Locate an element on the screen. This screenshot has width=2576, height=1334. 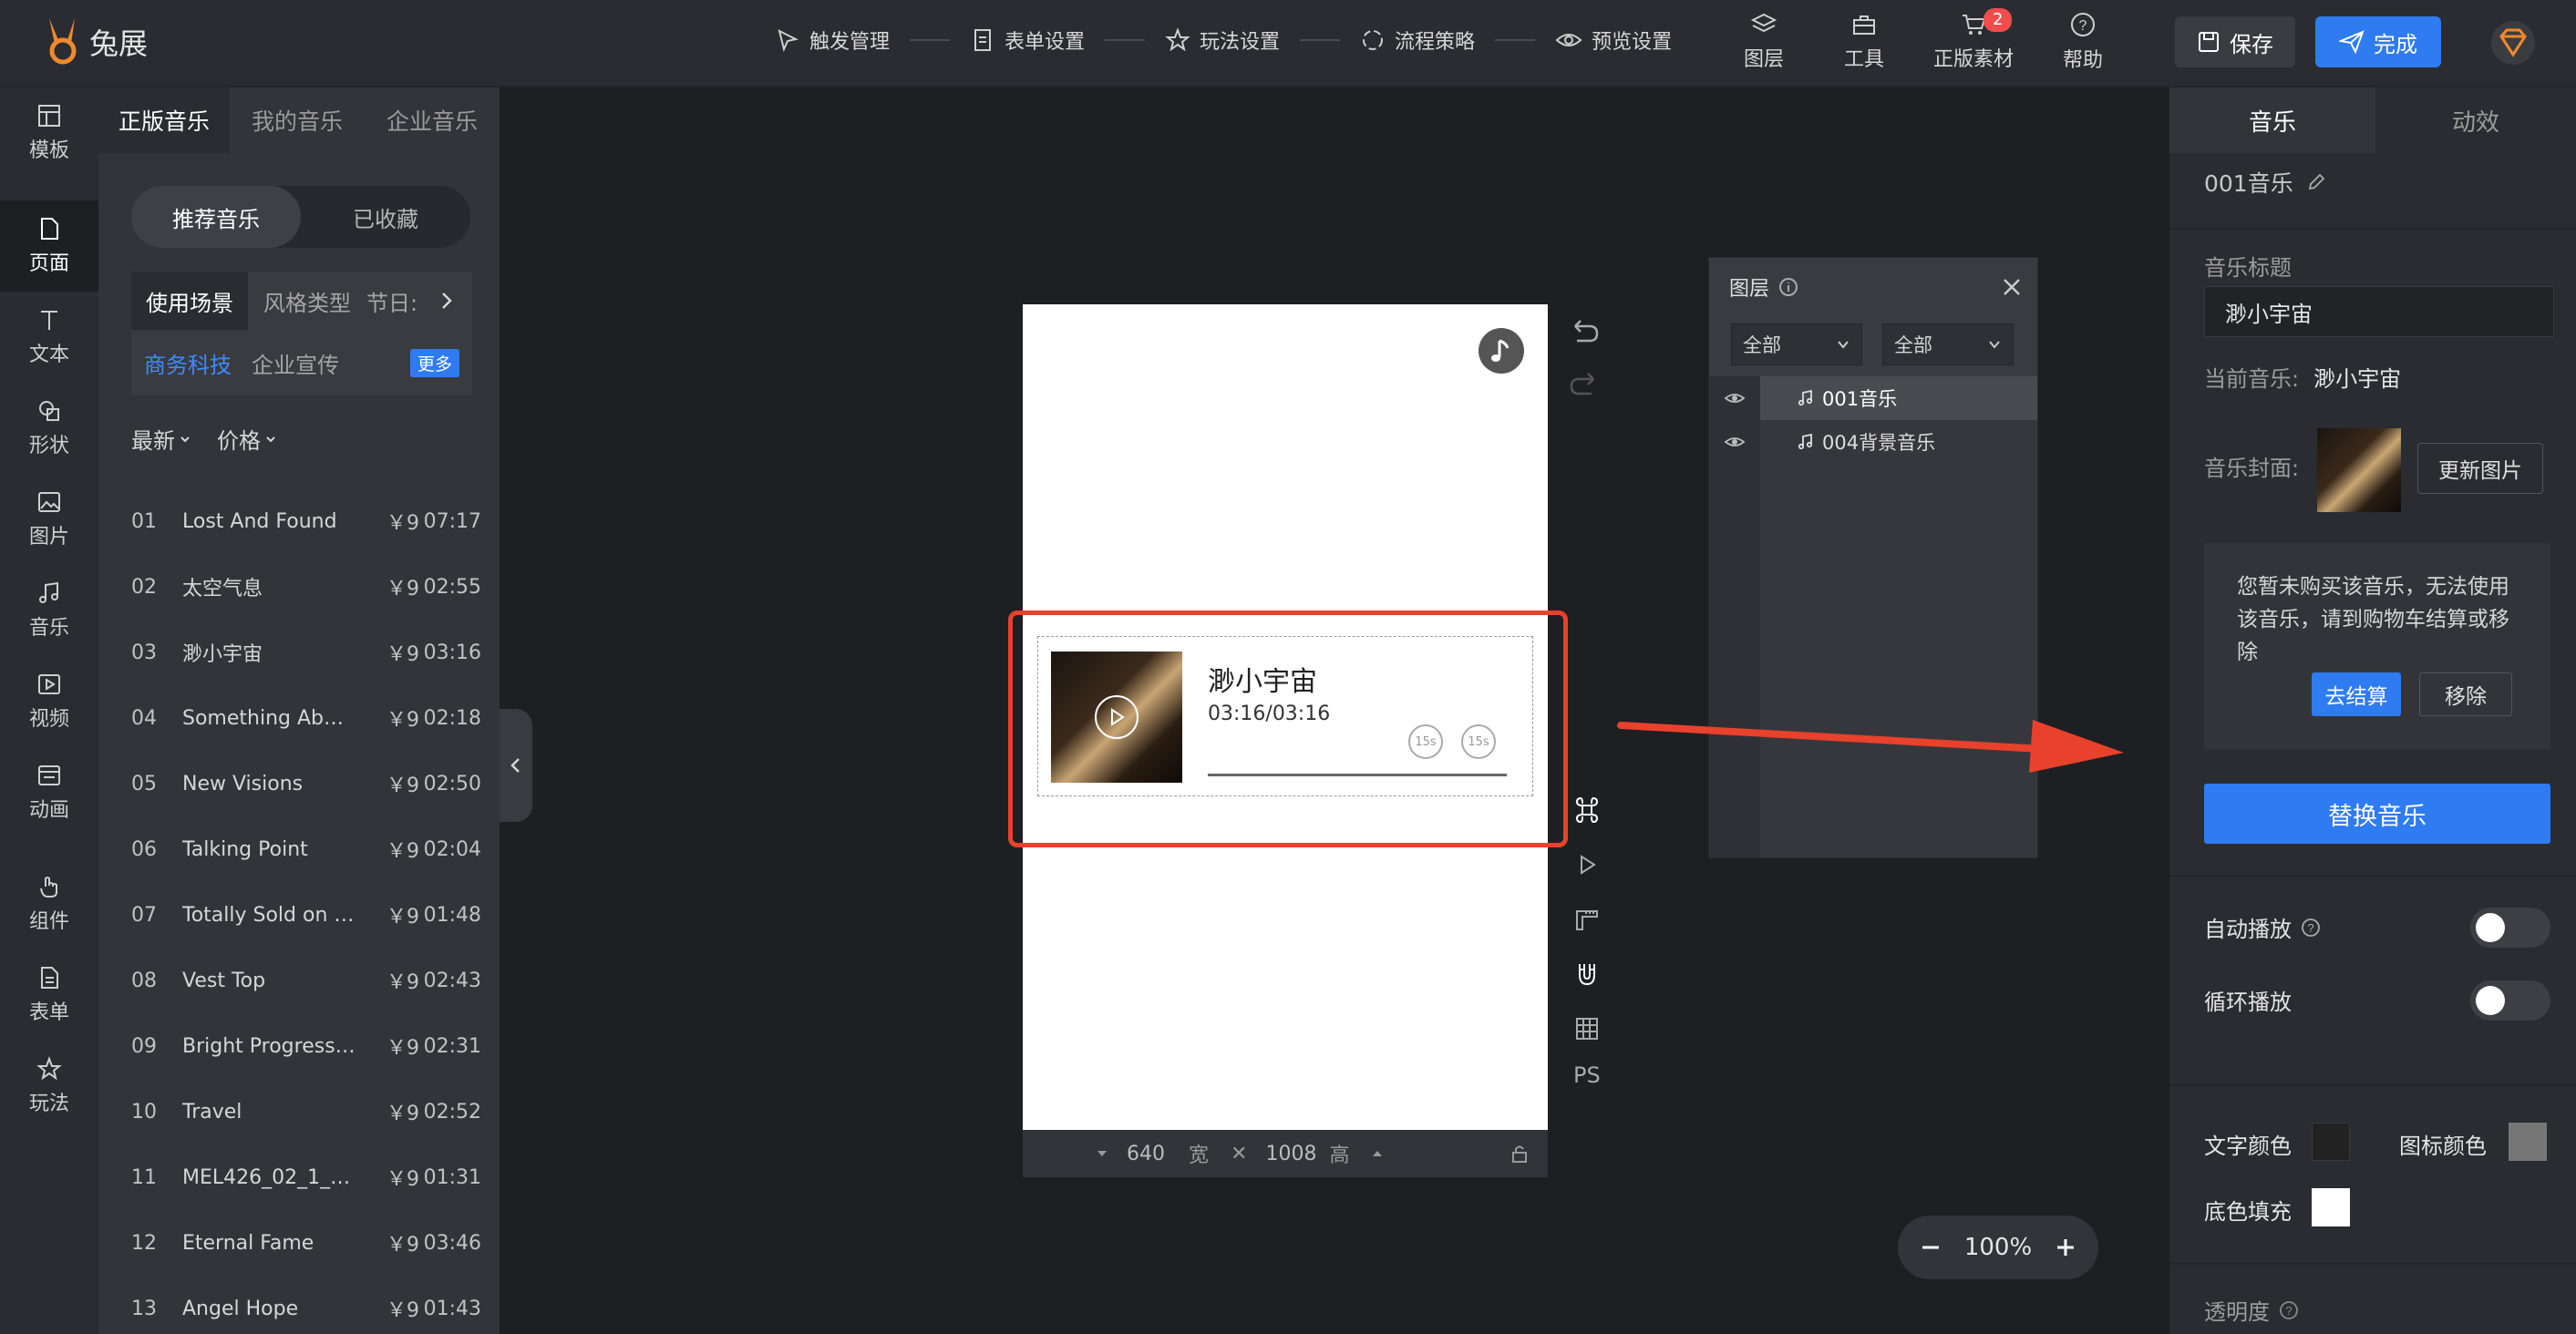
save-button: 保存 is located at coordinates (2235, 41).